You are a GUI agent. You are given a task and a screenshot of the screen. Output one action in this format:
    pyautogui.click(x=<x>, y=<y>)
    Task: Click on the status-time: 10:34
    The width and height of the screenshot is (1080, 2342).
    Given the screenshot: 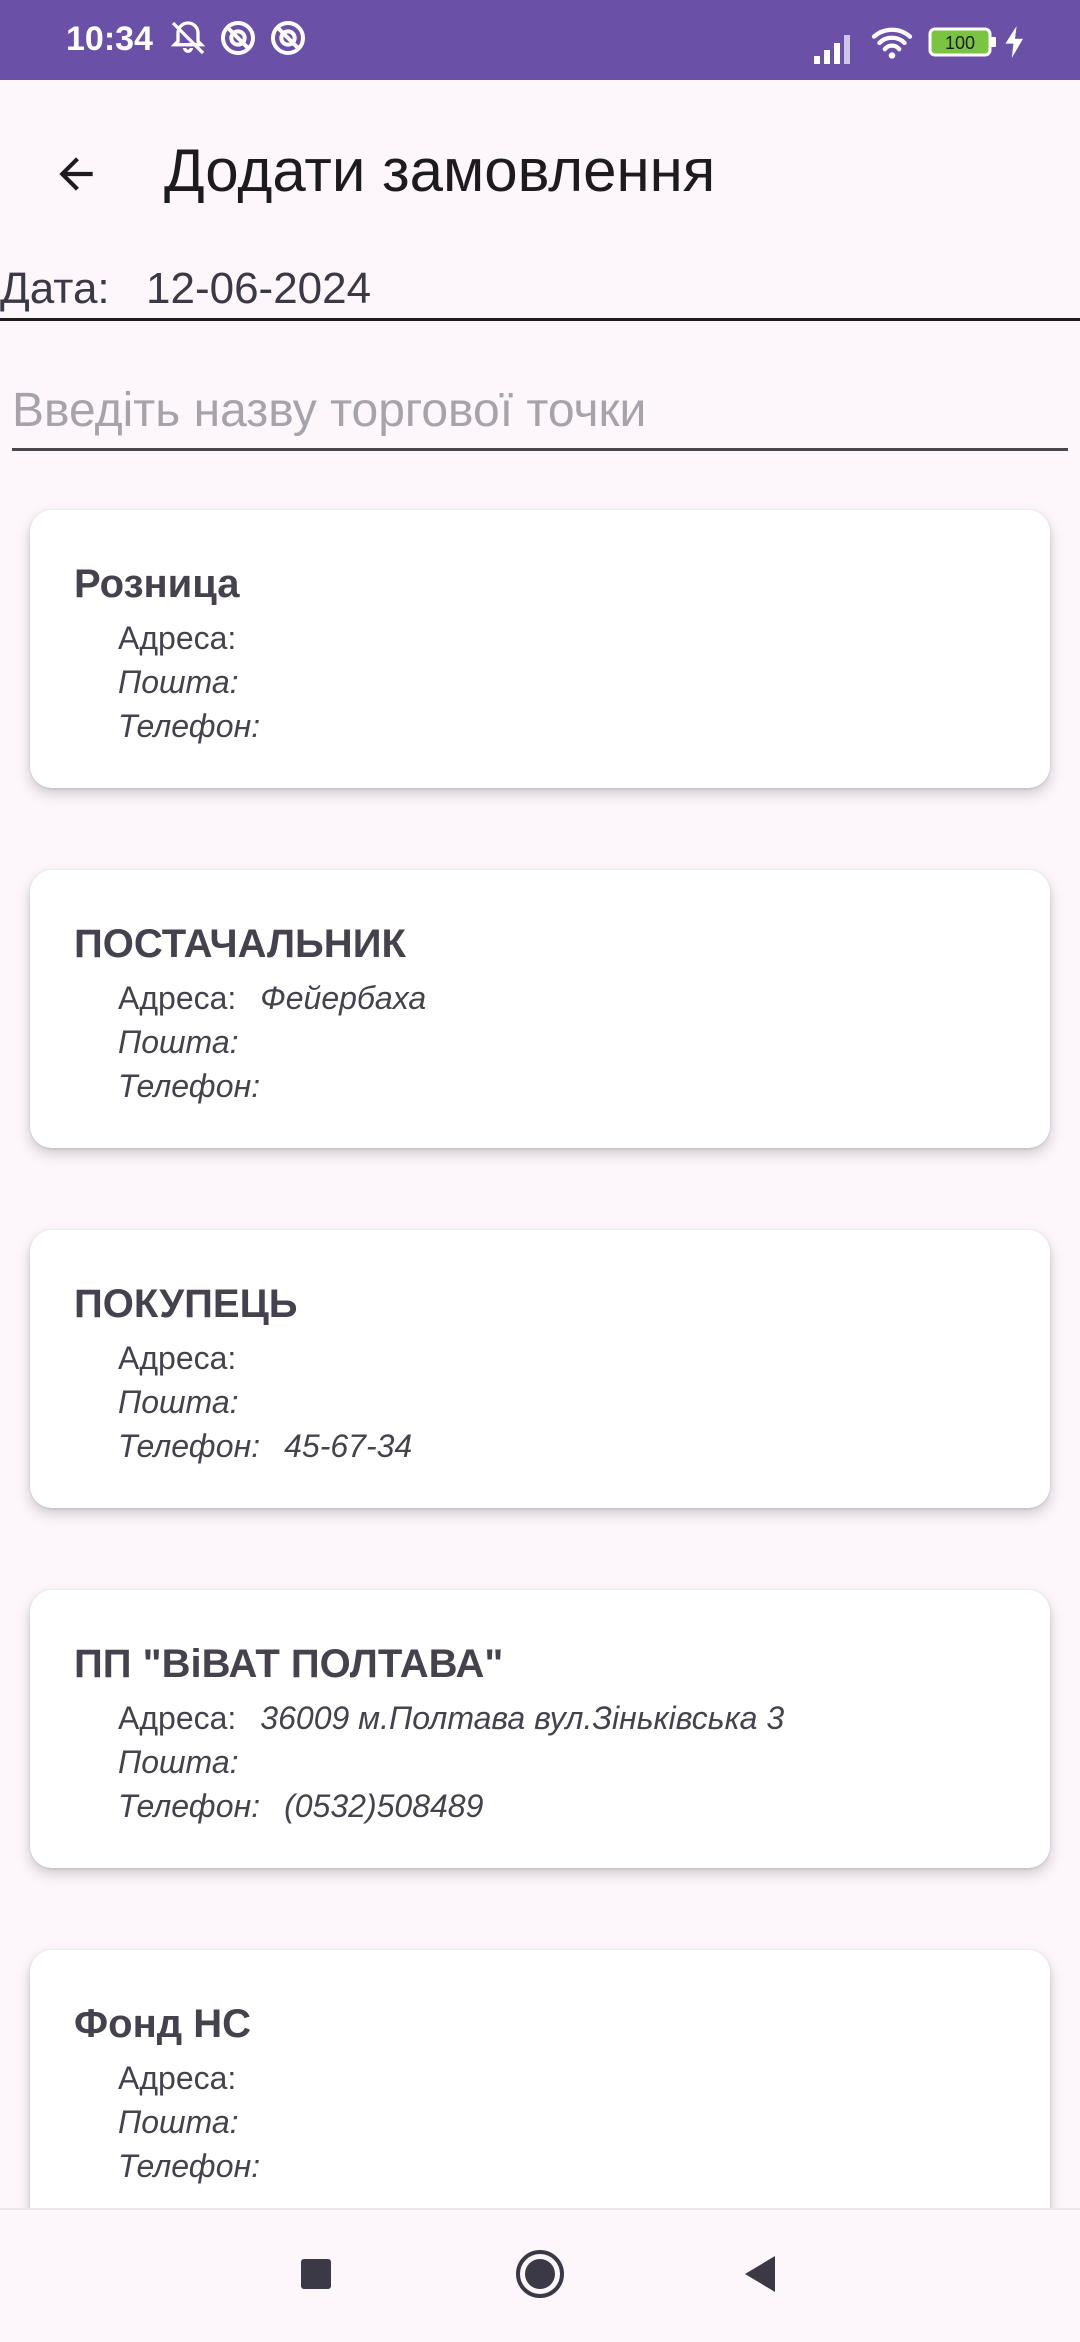 What is the action you would take?
    pyautogui.click(x=109, y=39)
    